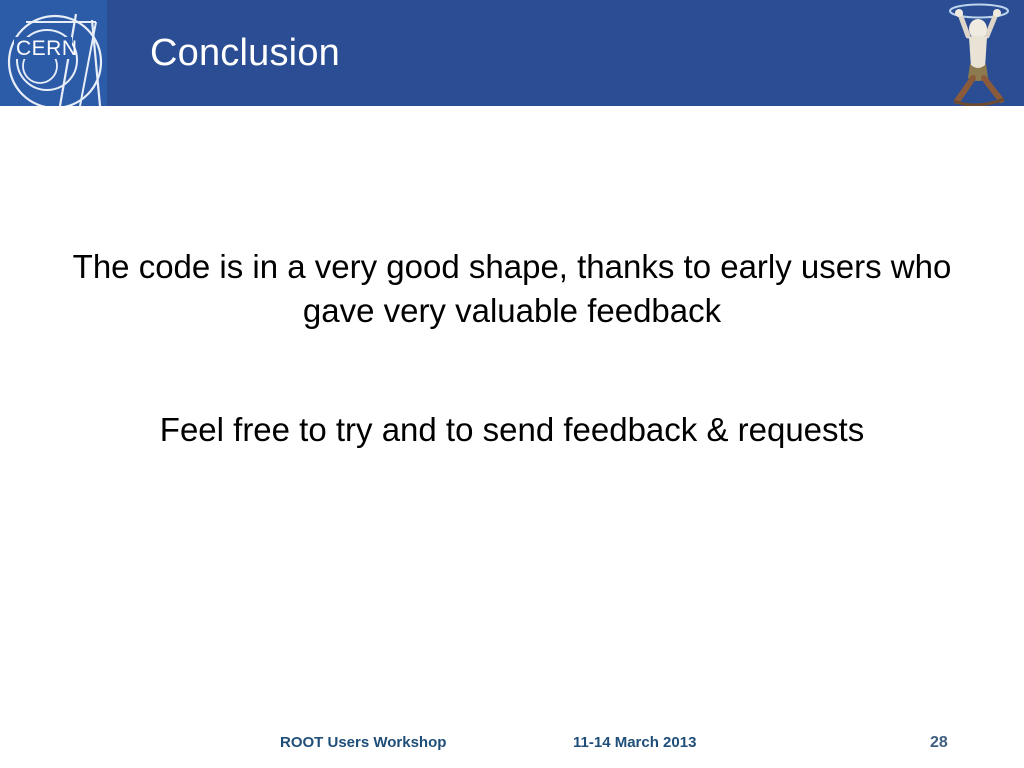  Describe the element at coordinates (977, 54) in the screenshot. I see `dancing-figure-icon` at that location.